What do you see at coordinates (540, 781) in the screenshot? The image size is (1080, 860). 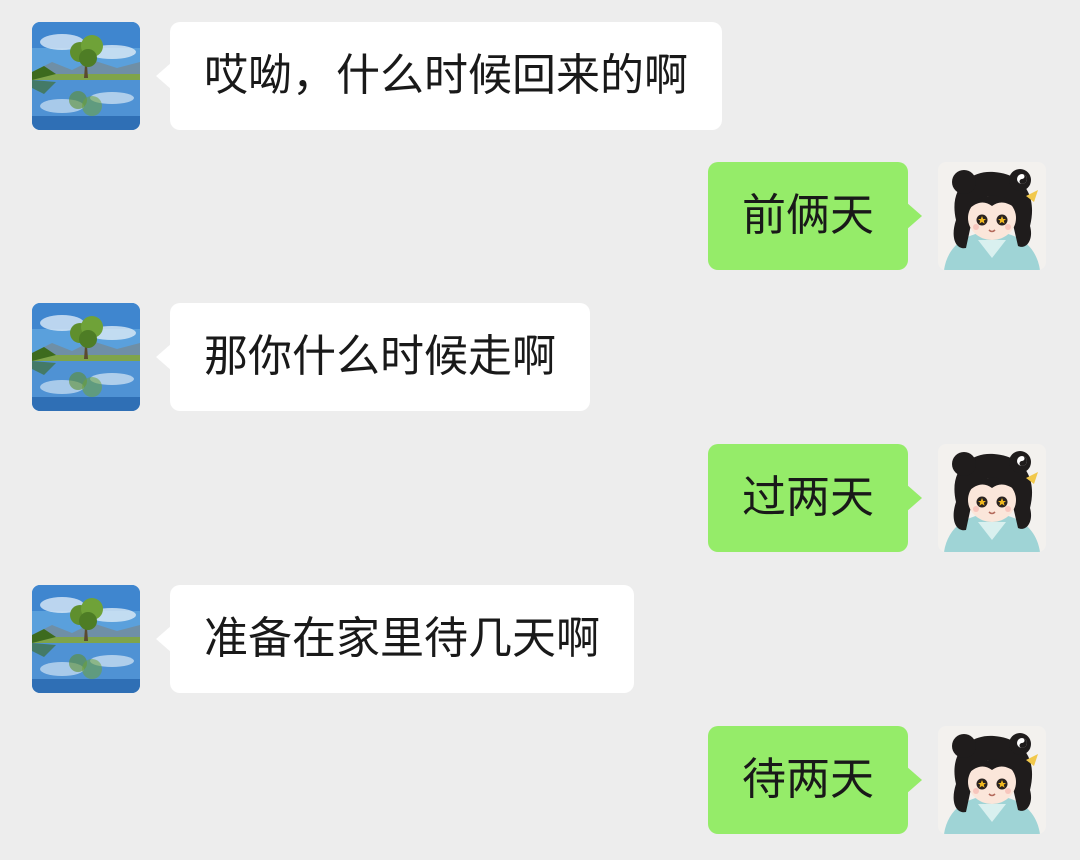 I see `message-row-outgoing: 待两天` at bounding box center [540, 781].